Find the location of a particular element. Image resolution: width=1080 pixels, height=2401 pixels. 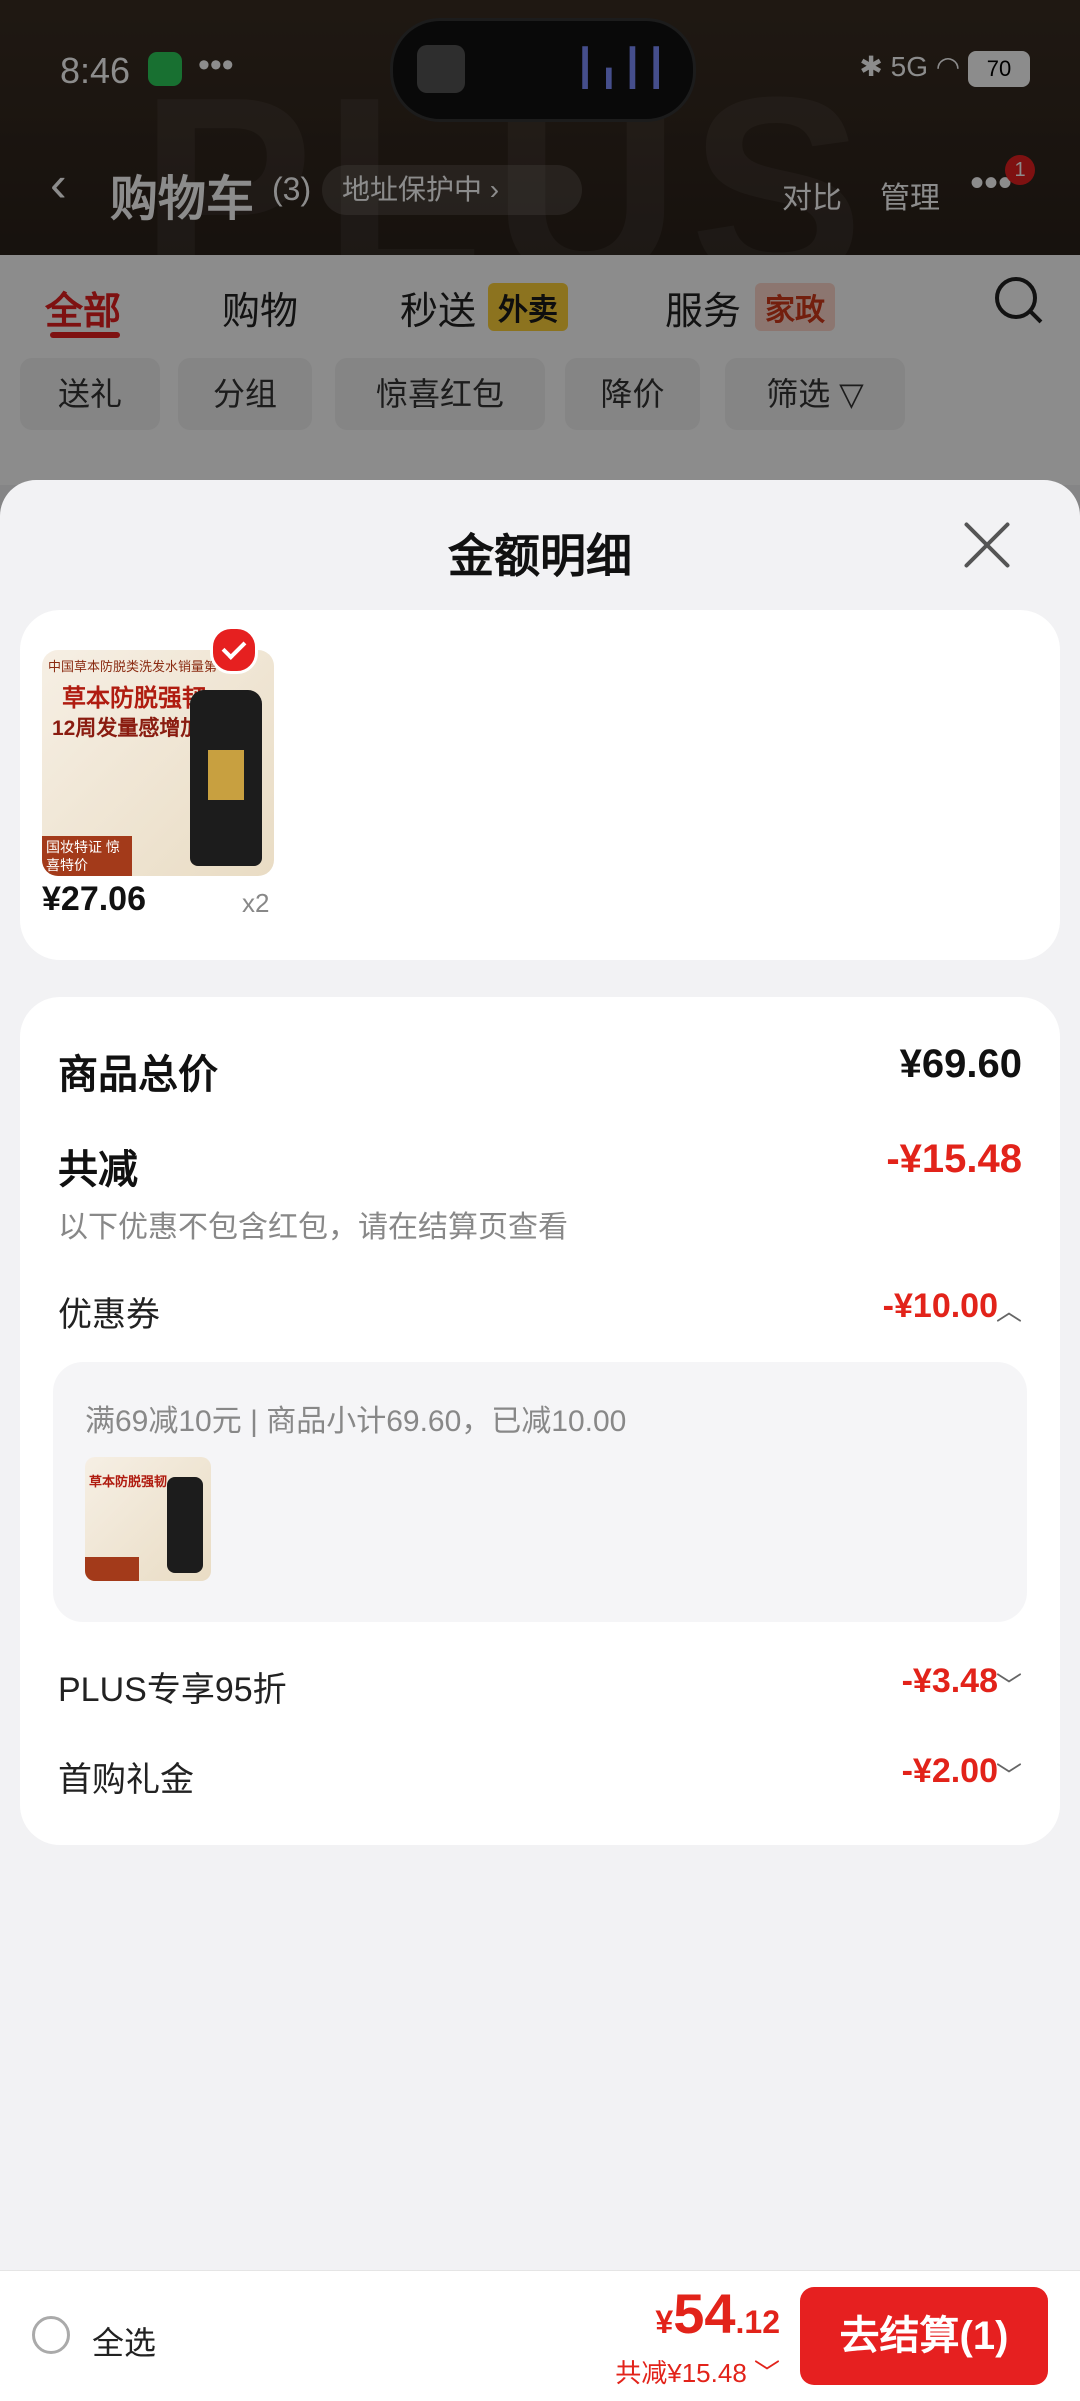

total-integer: 54 is located at coordinates (704, 2313).